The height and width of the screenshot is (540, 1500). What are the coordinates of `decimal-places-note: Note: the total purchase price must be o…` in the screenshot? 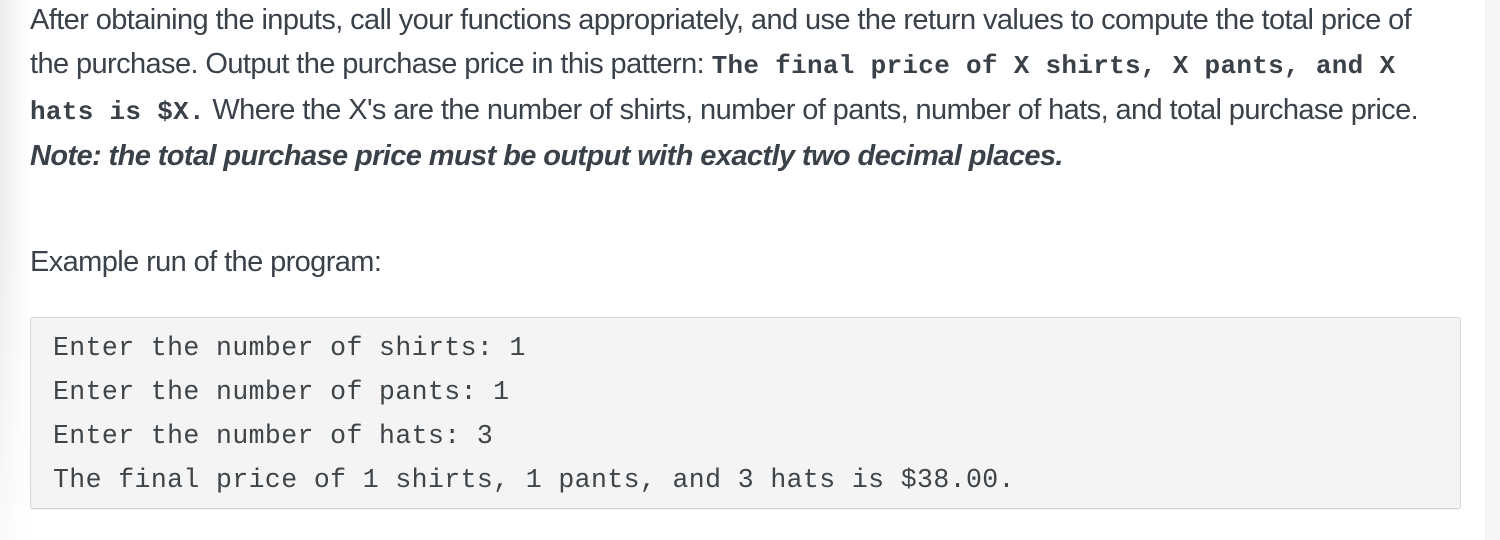 It's located at (546, 156).